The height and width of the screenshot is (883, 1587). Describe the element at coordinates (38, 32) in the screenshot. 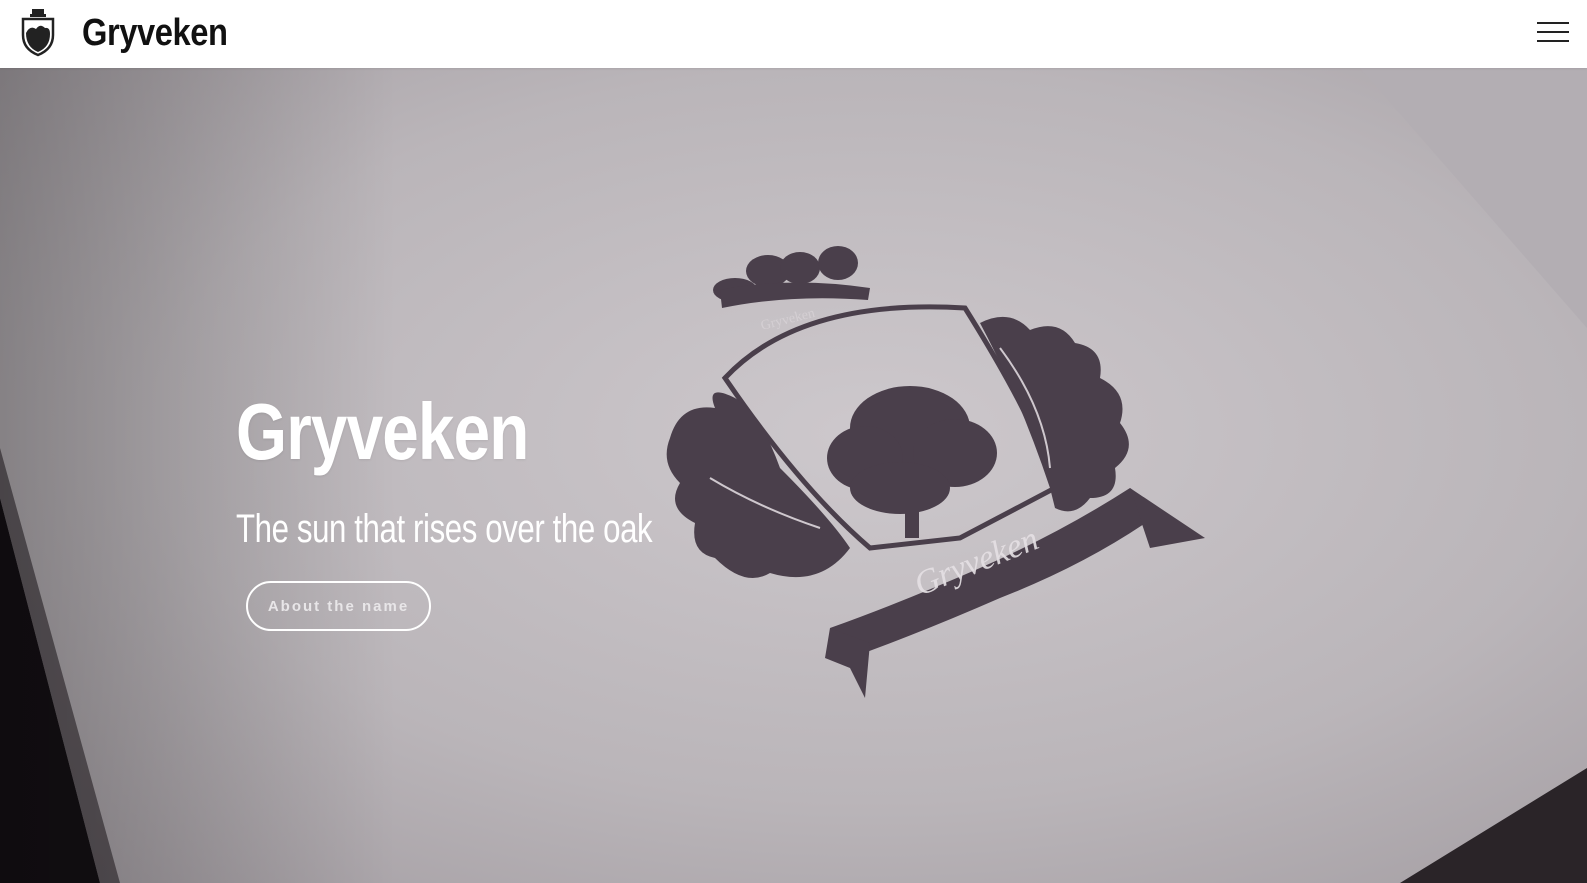

I see `crest-logo-icon` at that location.